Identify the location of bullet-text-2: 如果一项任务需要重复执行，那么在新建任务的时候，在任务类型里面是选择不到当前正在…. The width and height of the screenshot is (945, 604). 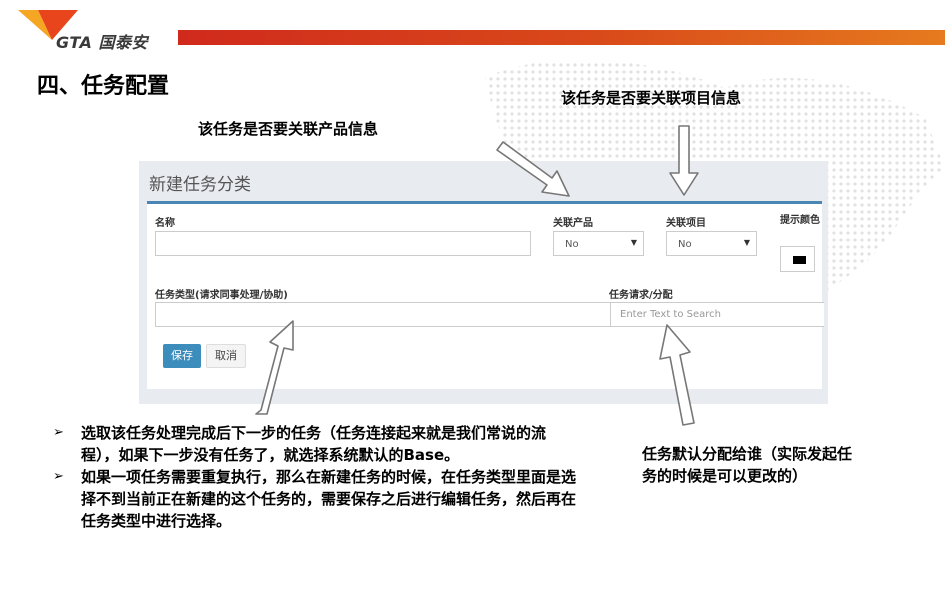
(329, 499).